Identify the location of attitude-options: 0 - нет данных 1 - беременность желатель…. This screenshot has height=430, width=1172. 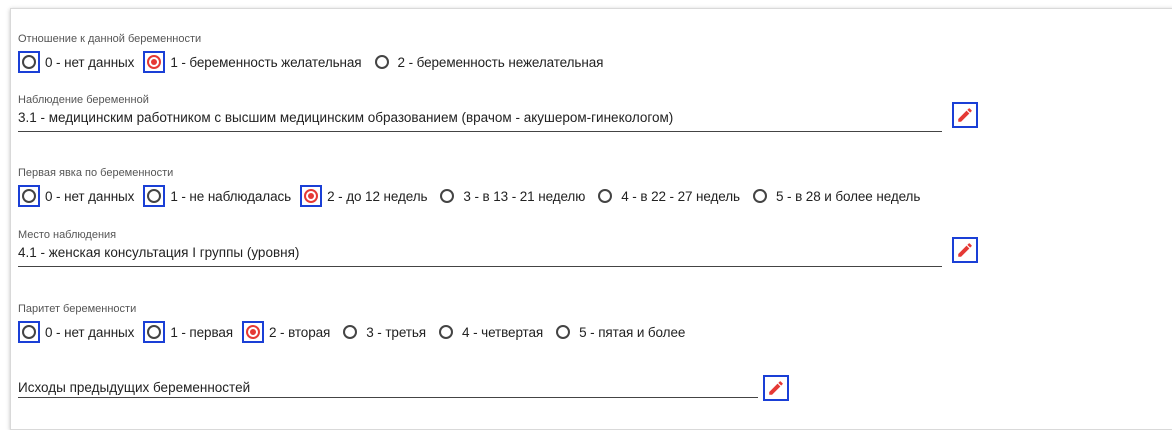
(315, 62).